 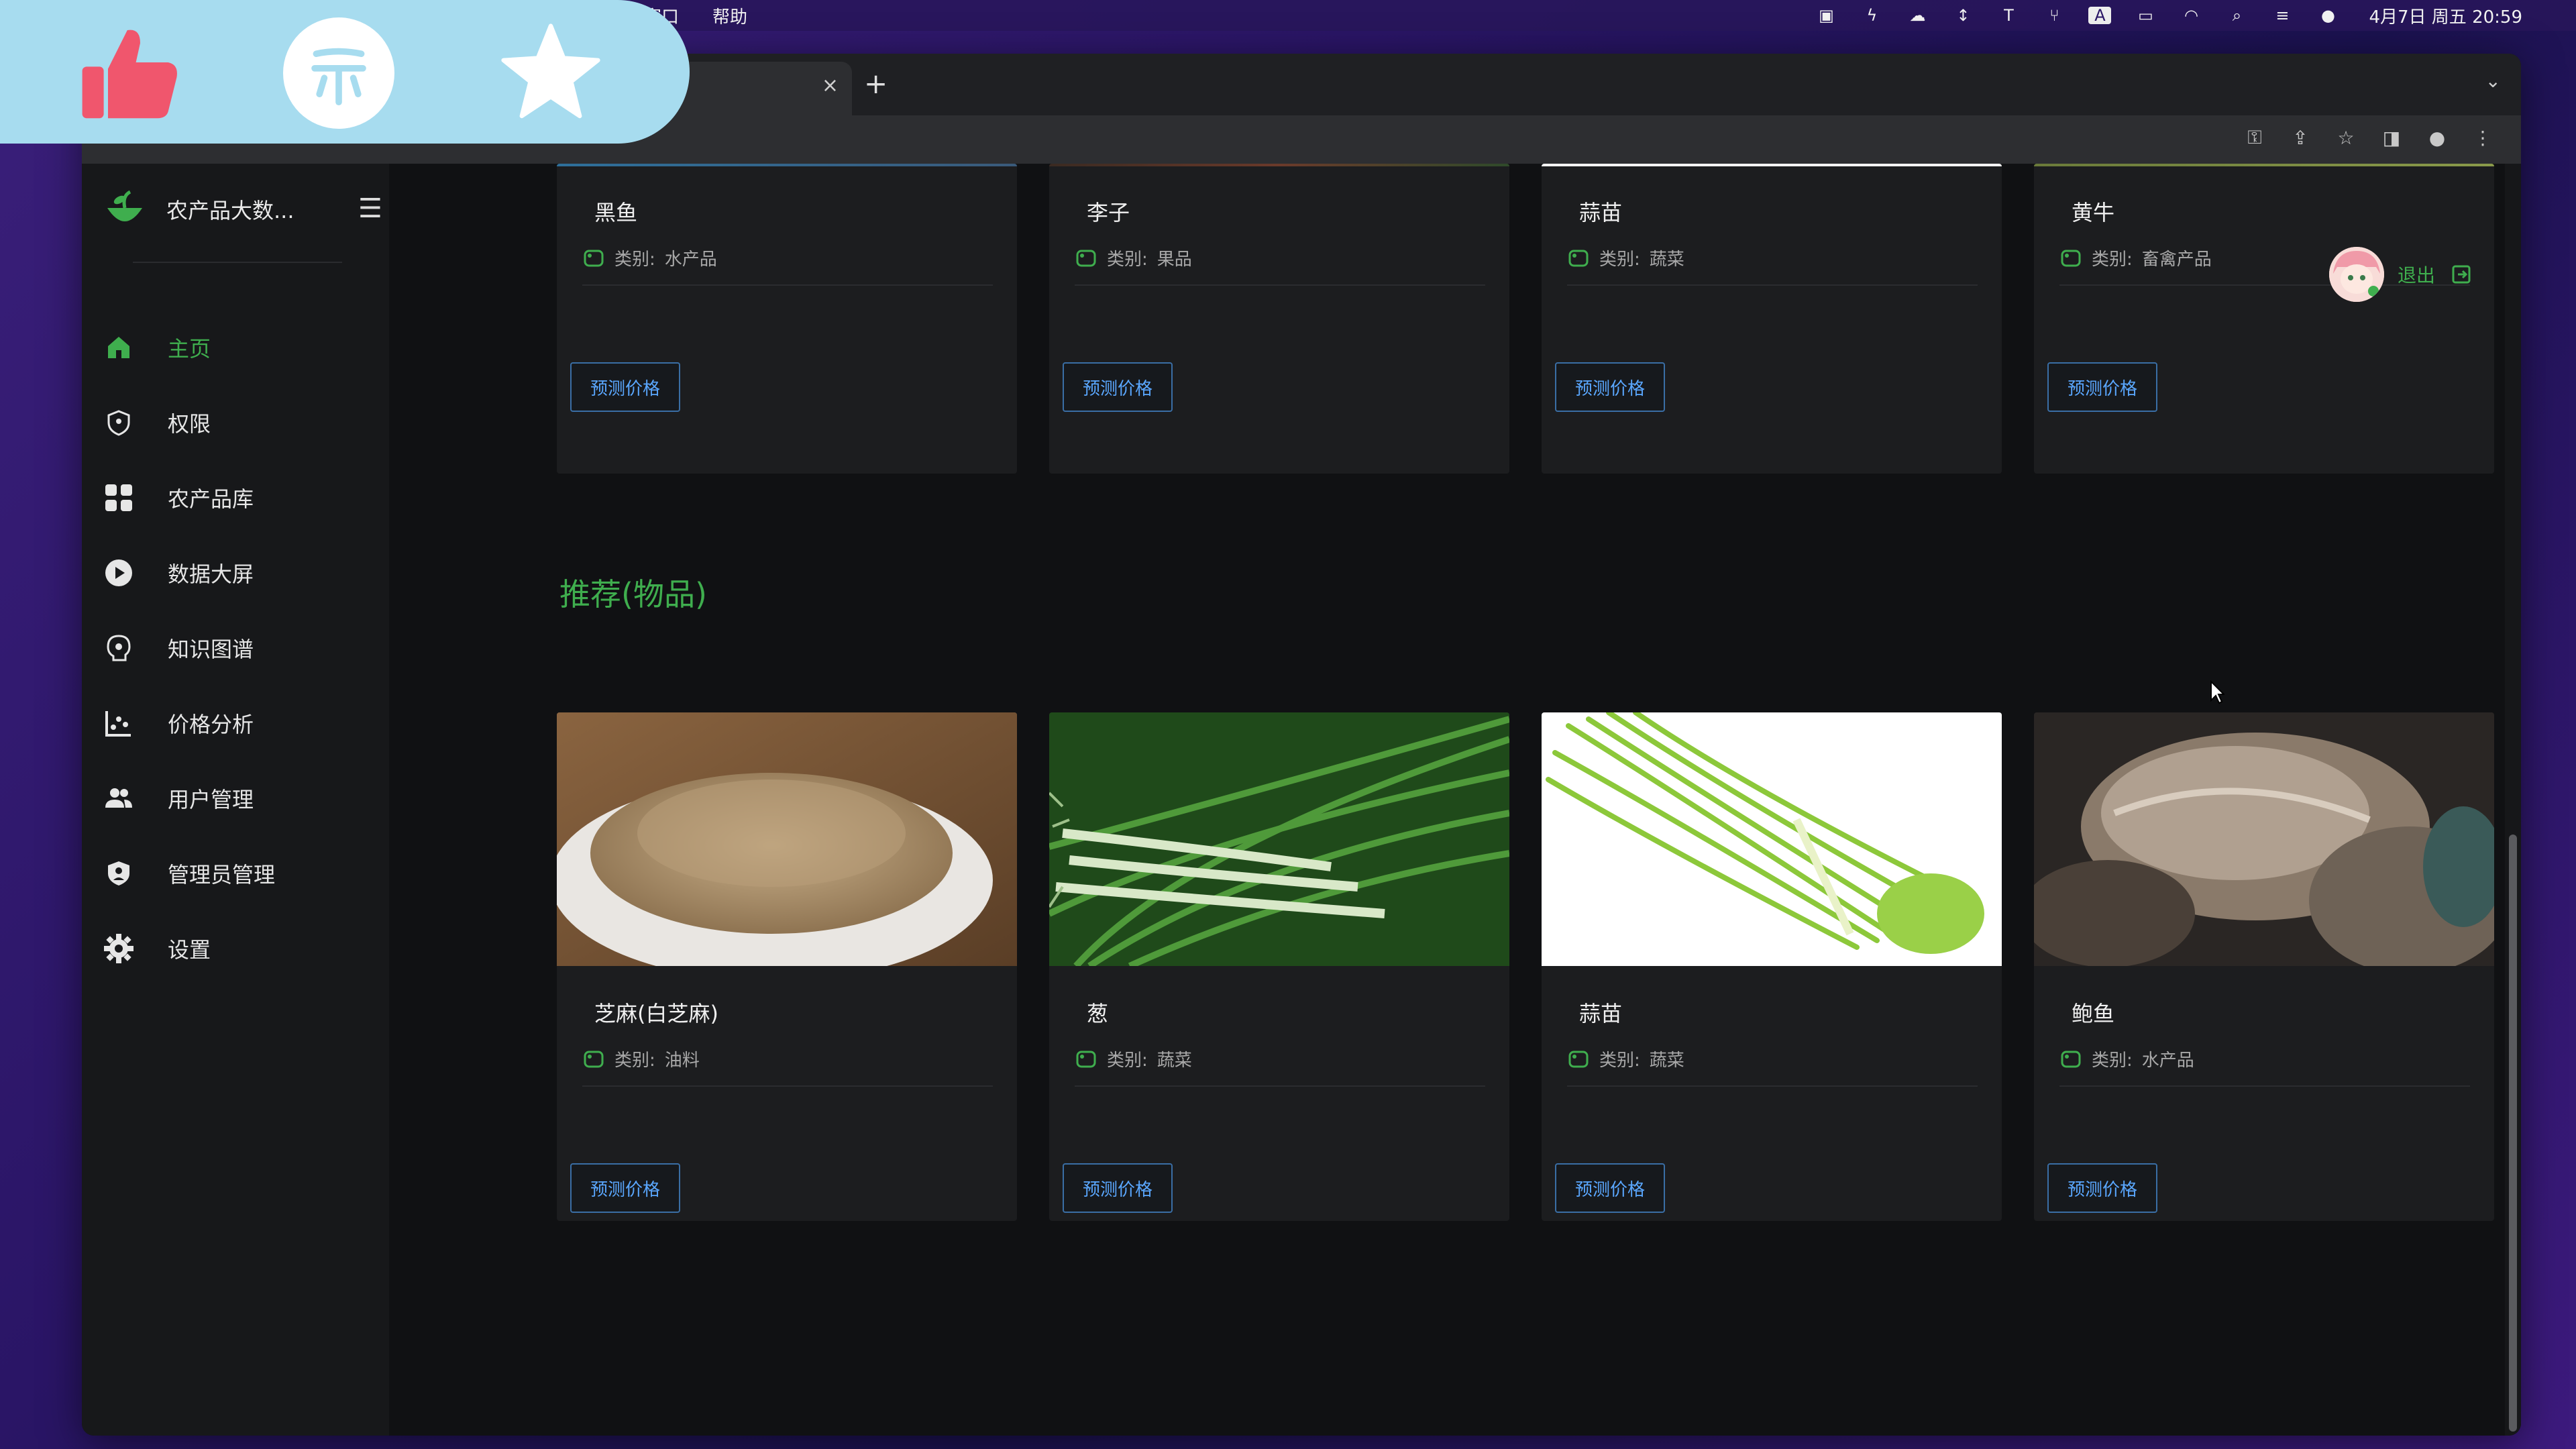 I want to click on product-title: 芝麻(白芝麻), so click(x=656, y=1013).